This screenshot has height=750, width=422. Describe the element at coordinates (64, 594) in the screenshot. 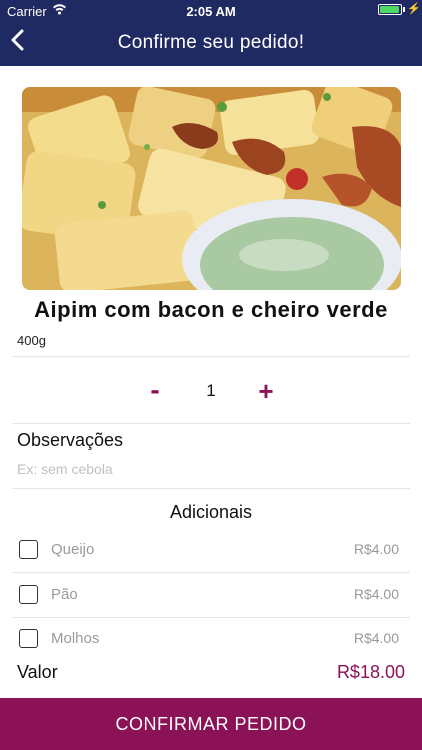

I see `addon-name: Pão` at that location.